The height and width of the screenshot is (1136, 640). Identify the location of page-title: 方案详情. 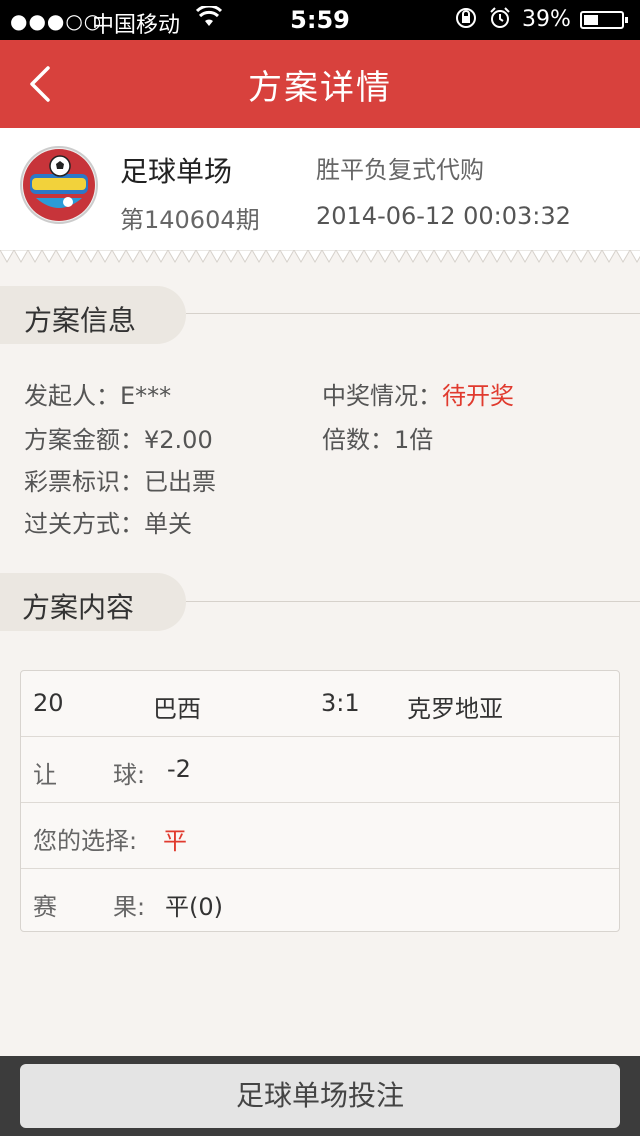
(320, 88).